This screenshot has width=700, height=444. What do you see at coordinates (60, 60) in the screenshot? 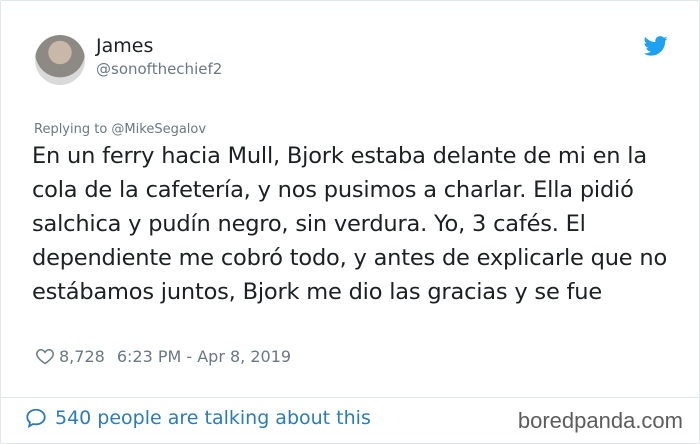
I see `avatar` at bounding box center [60, 60].